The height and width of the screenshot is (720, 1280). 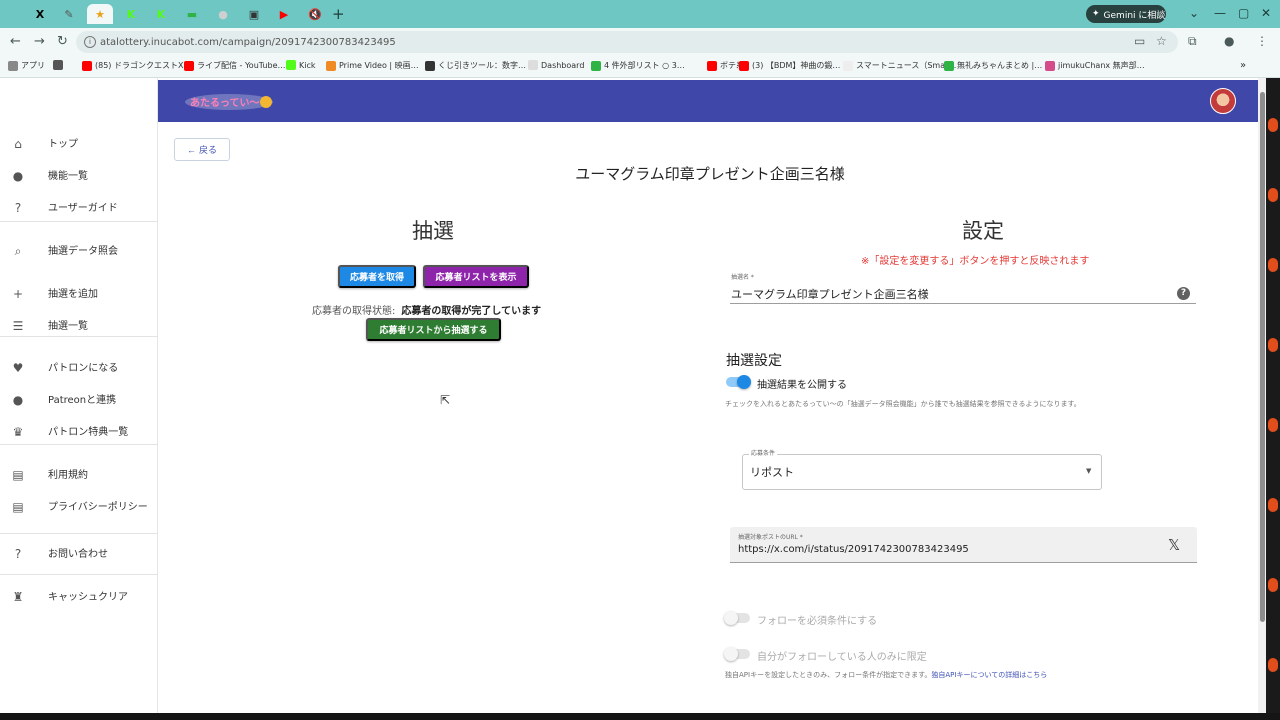 What do you see at coordinates (742, 277) in the screenshot?
I see `lottery-name-label: 抽選名 *` at bounding box center [742, 277].